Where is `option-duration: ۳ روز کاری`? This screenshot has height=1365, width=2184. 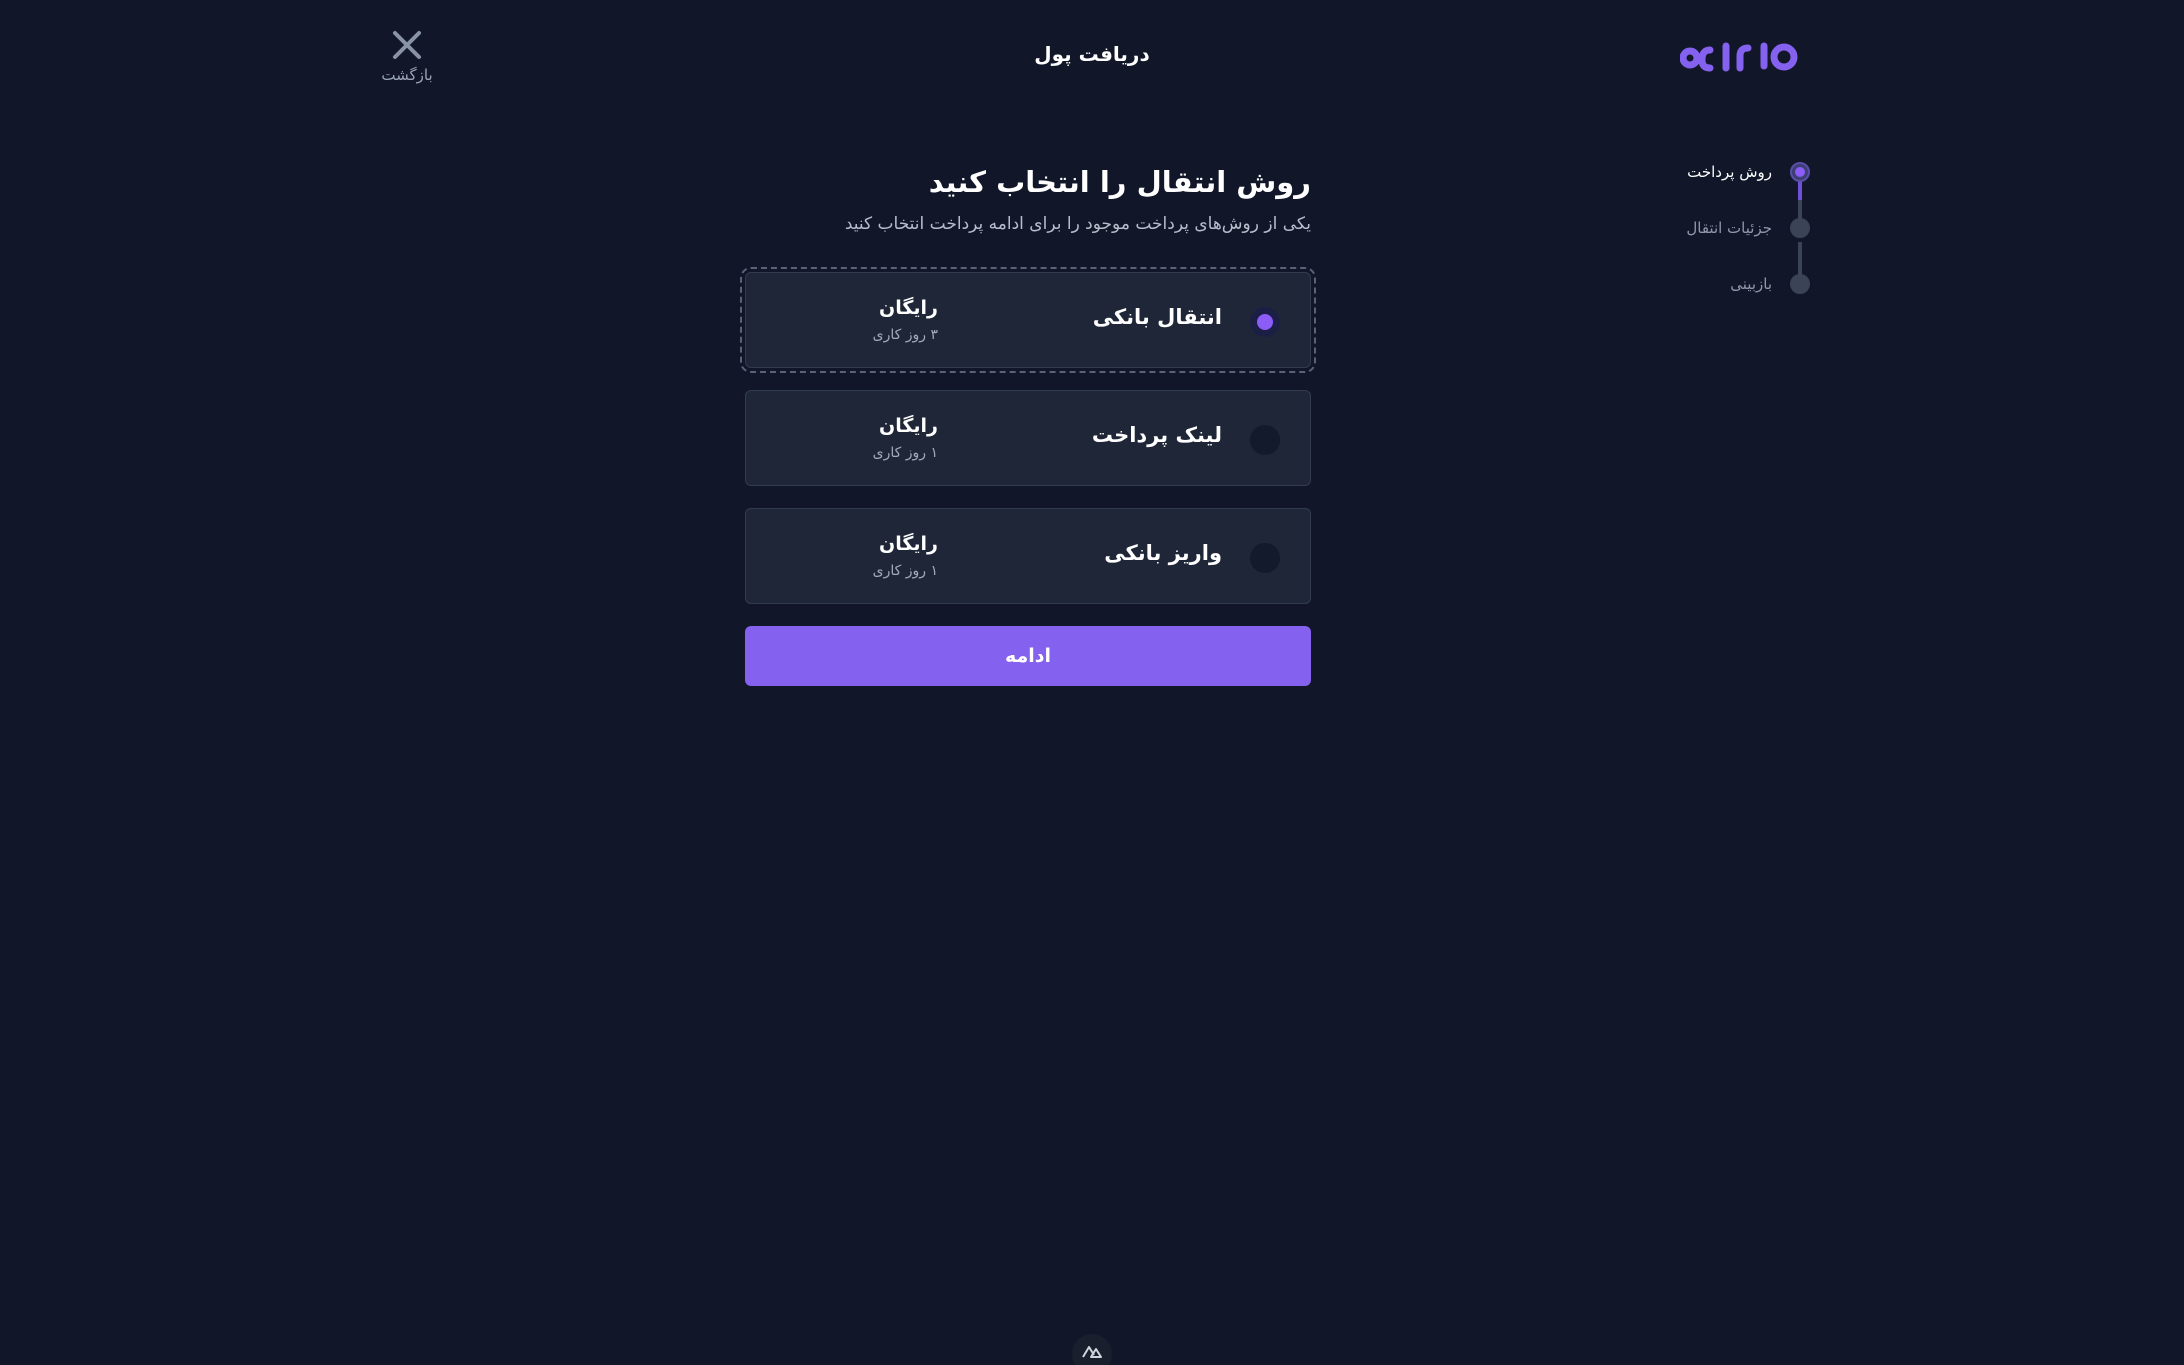 option-duration: ۳ روز کاری is located at coordinates (905, 335).